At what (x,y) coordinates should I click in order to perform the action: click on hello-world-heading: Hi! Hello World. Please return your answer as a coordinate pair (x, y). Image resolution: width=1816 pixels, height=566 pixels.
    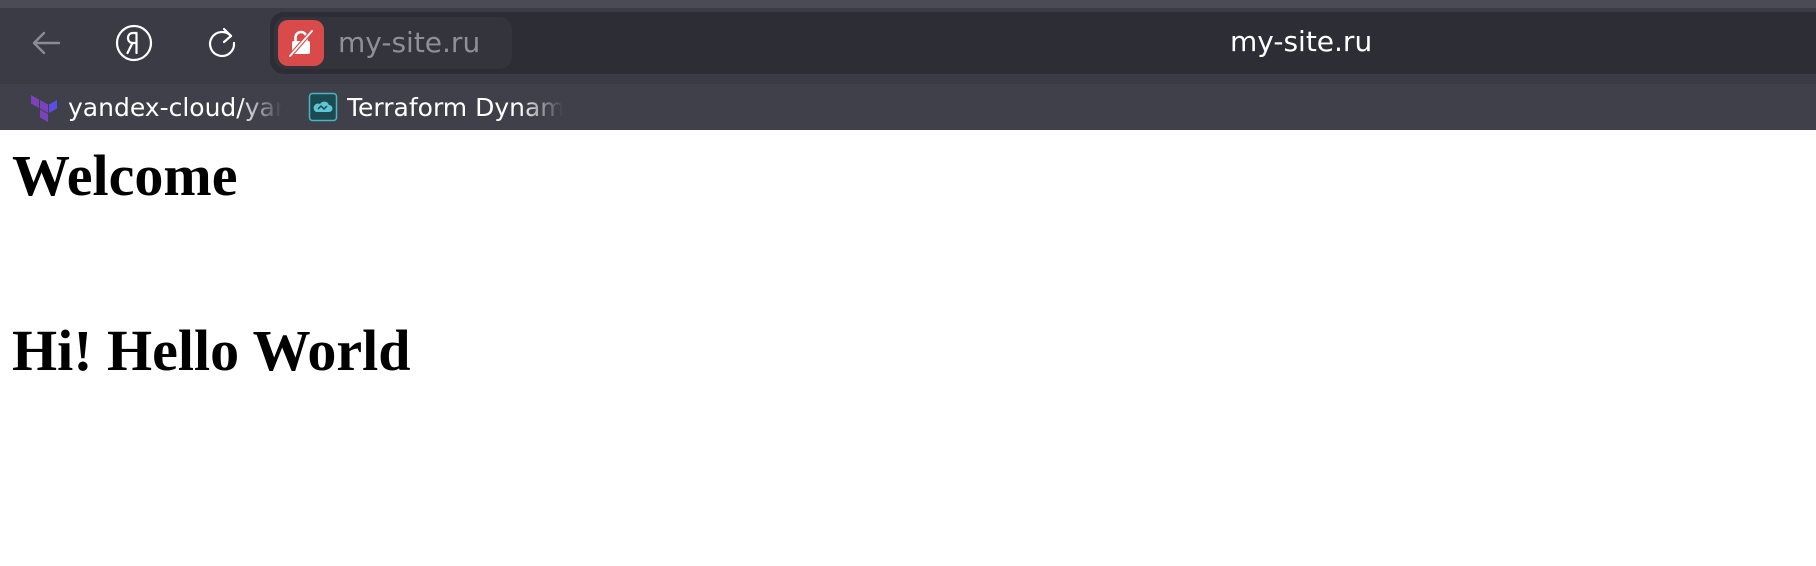
    Looking at the image, I should click on (211, 350).